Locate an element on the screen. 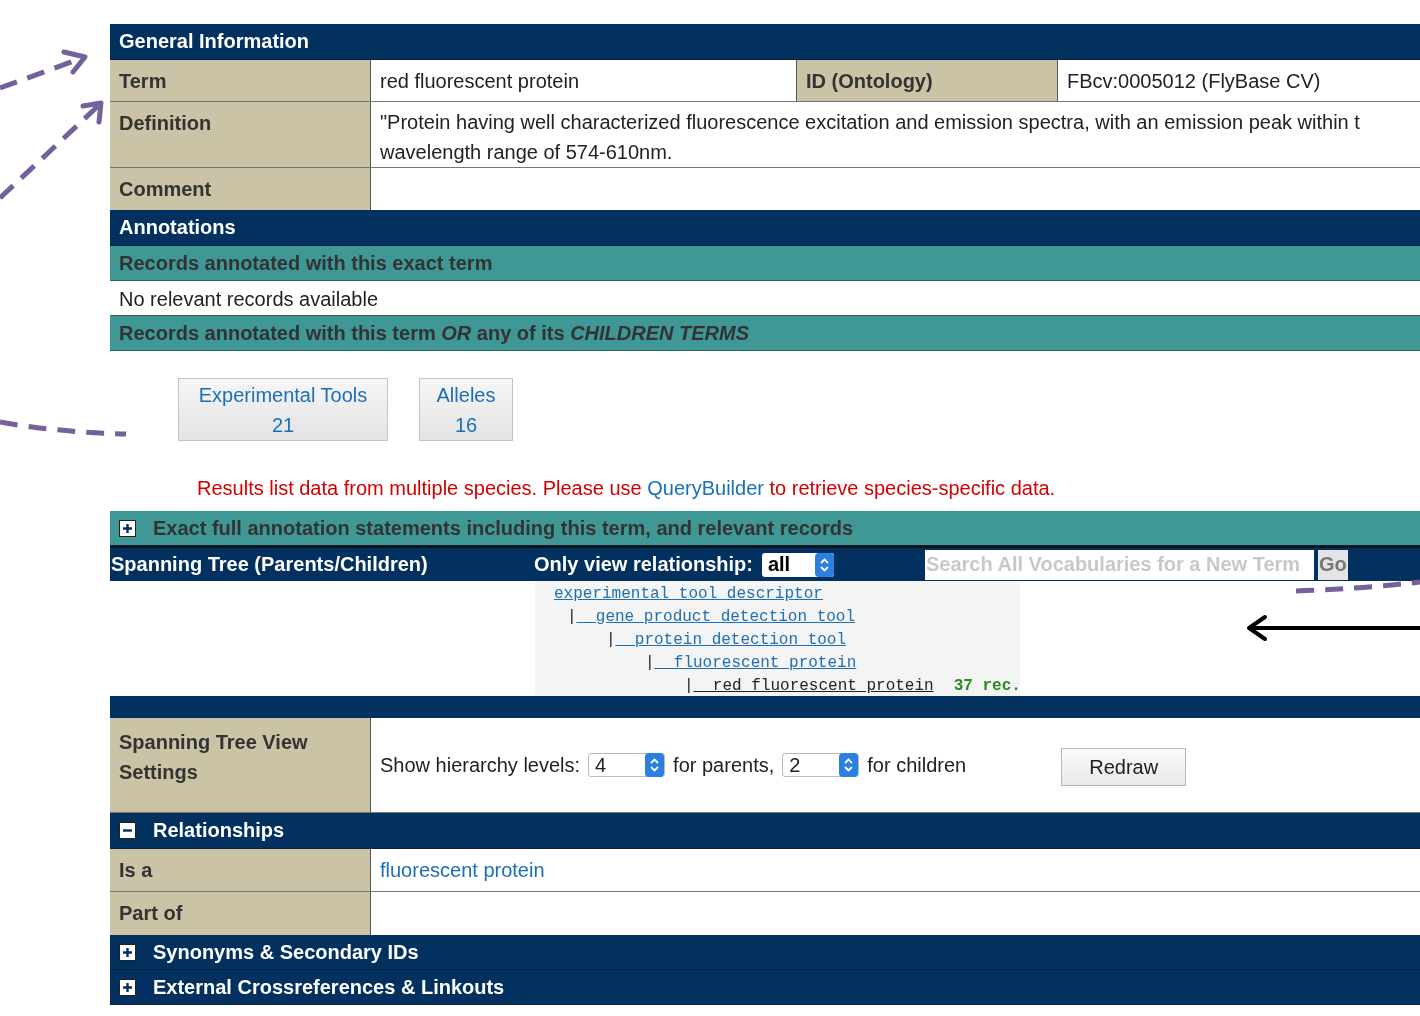 The height and width of the screenshot is (1016, 1420). relationship-label: Only view relationship: is located at coordinates (643, 564).